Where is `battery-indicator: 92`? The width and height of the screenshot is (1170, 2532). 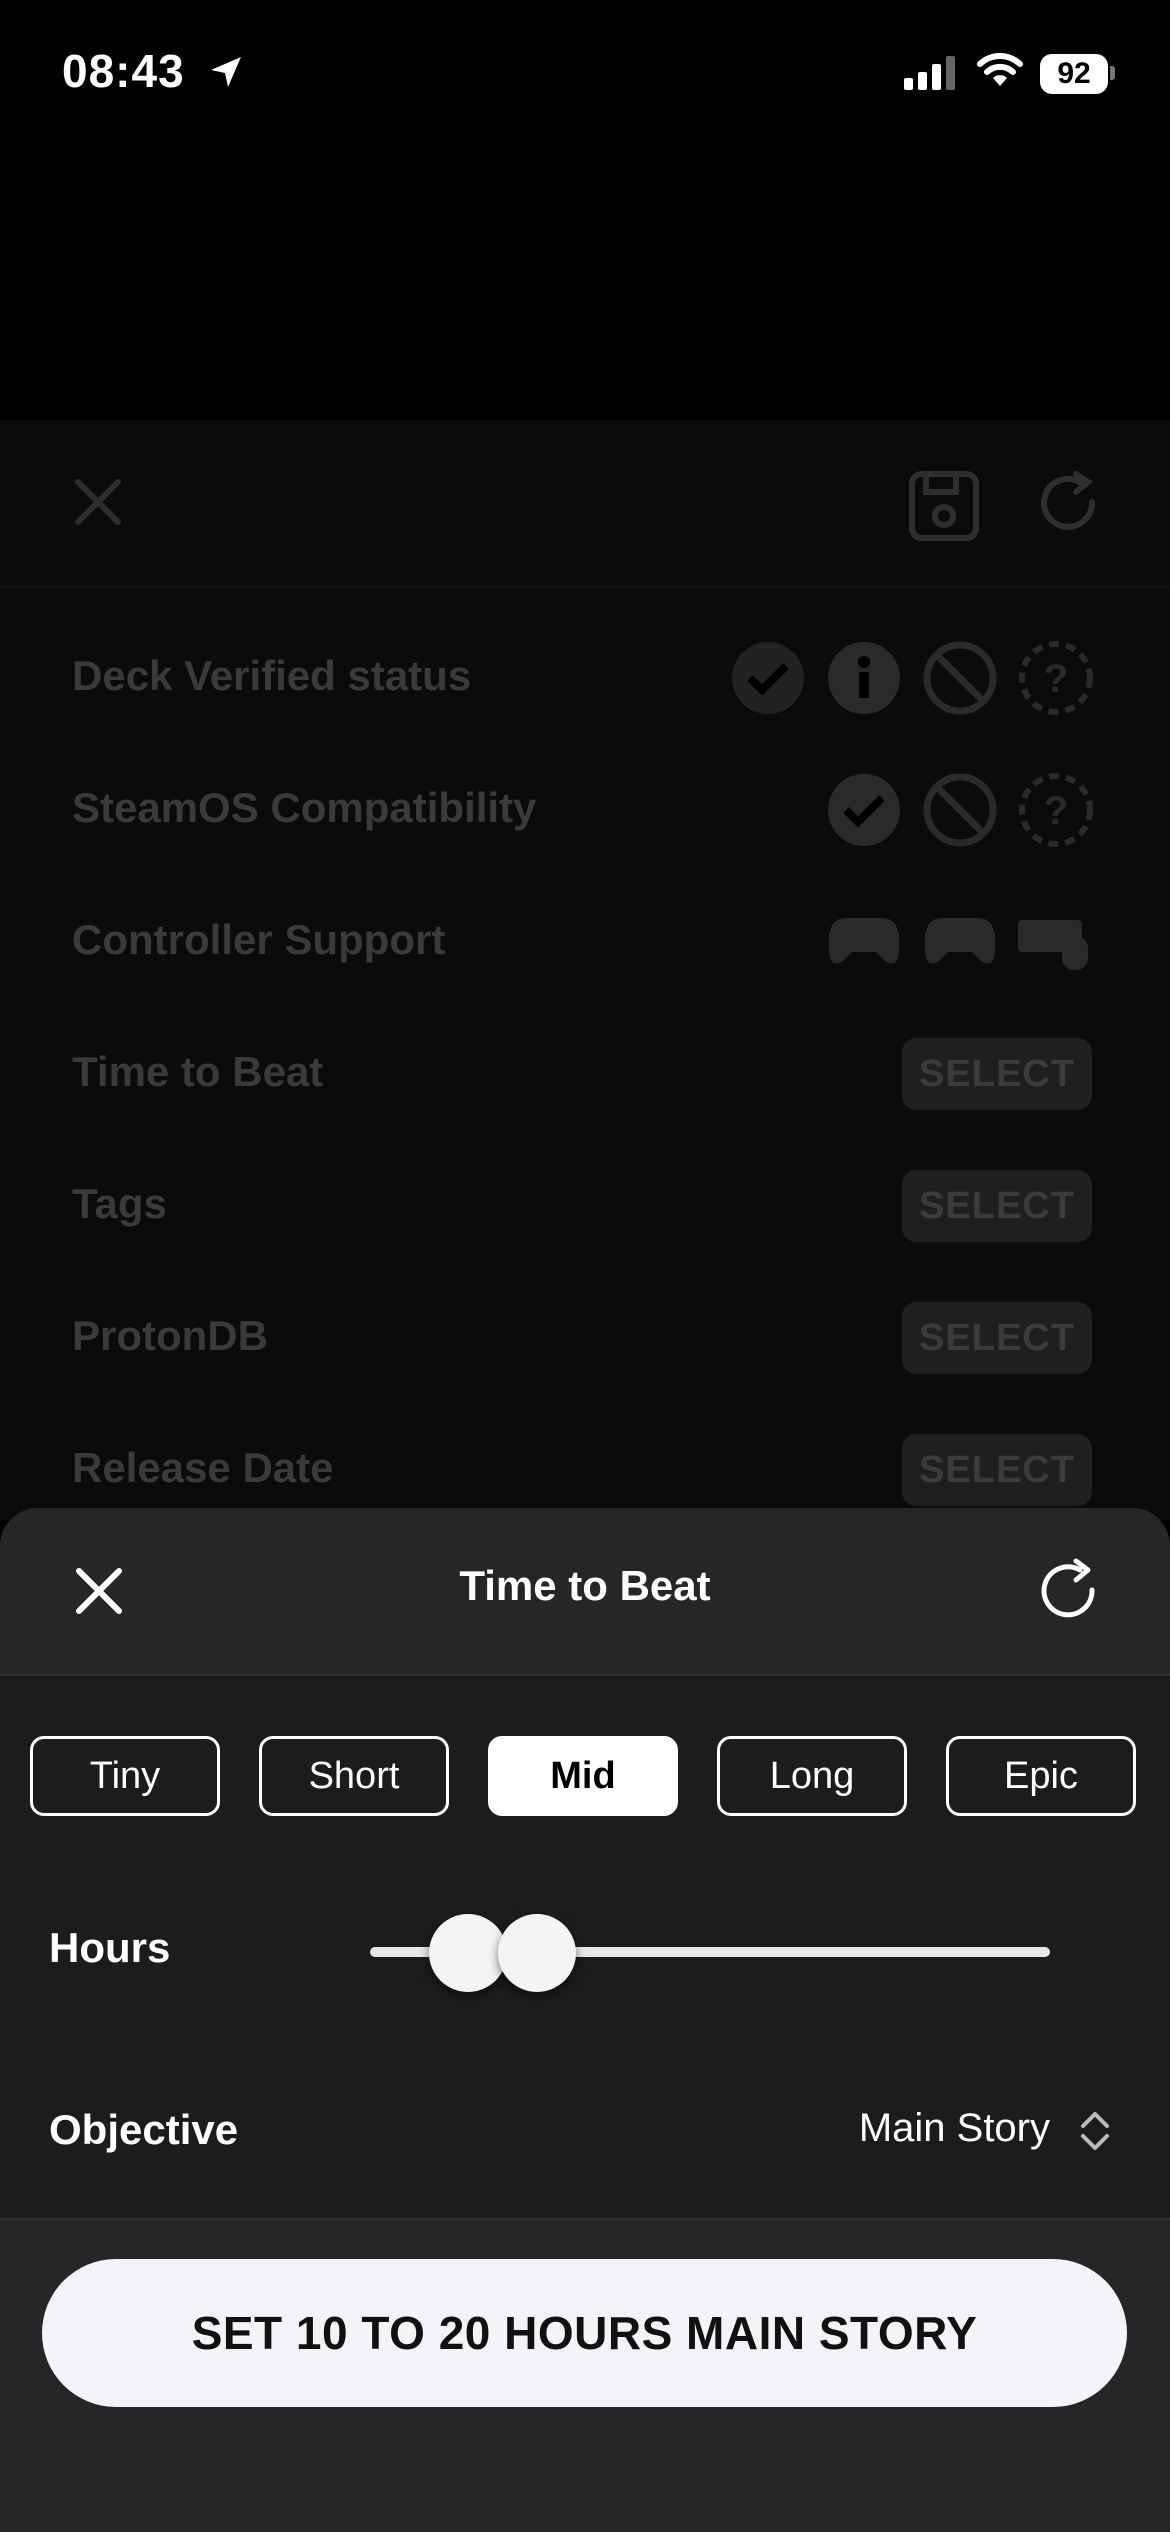 battery-indicator: 92 is located at coordinates (1074, 74).